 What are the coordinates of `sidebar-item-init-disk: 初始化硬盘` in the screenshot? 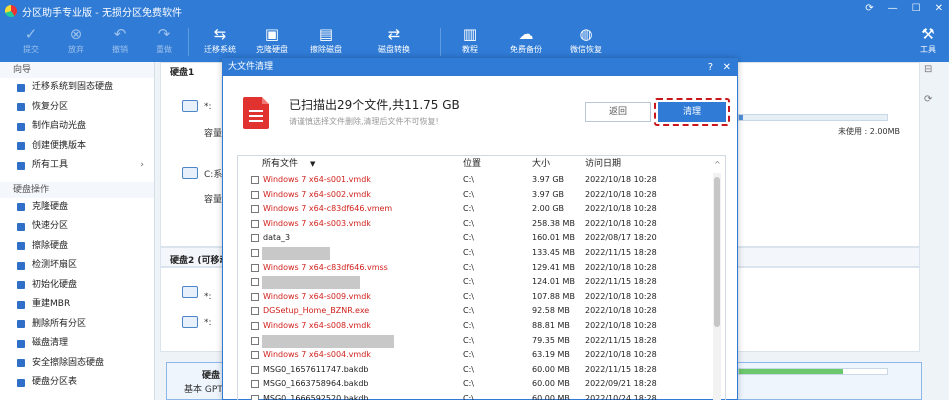 It's located at (77, 286).